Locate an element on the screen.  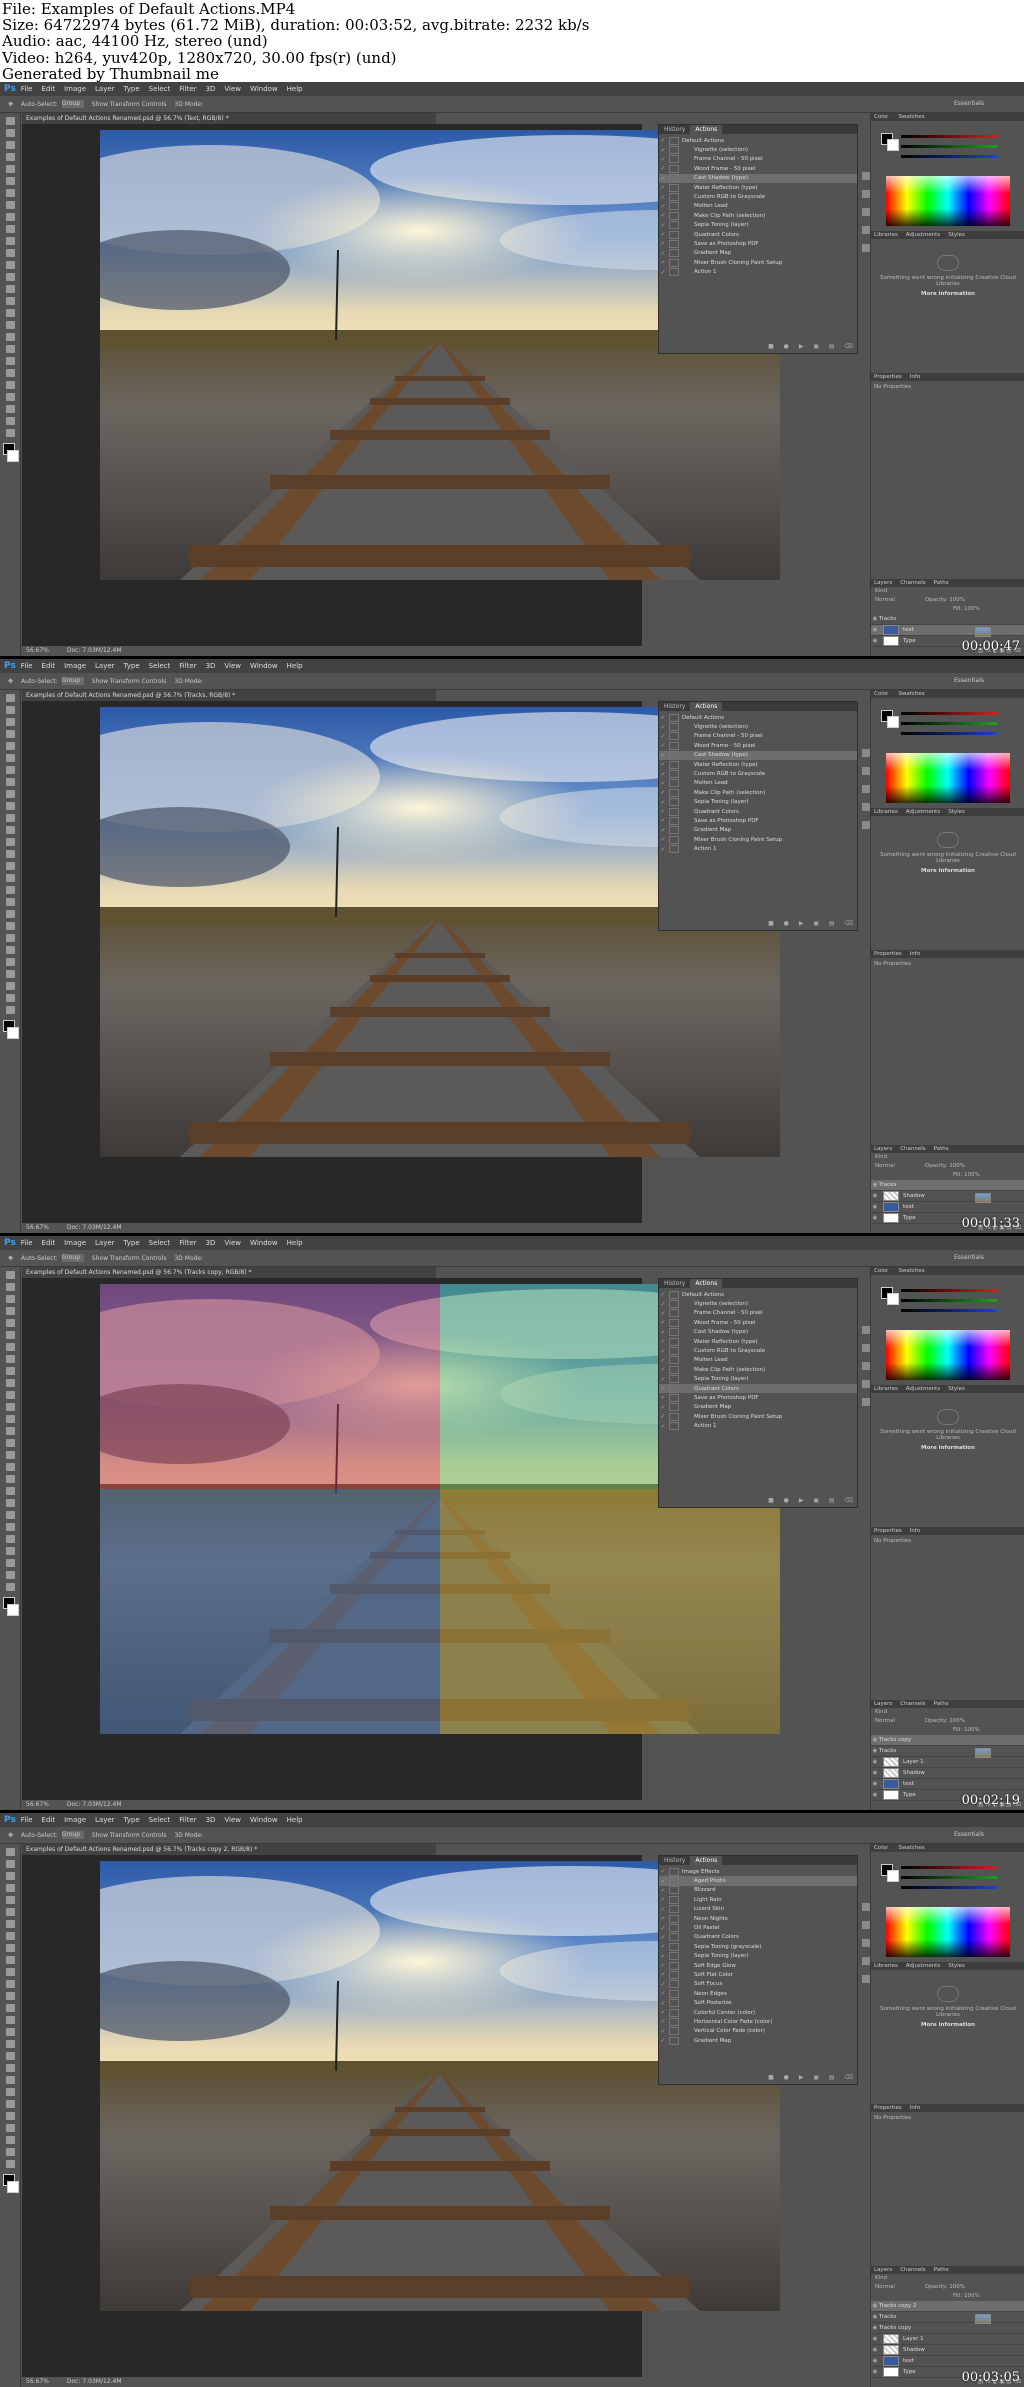
action-item: ✓ Light Rain is located at coordinates (758, 1899).